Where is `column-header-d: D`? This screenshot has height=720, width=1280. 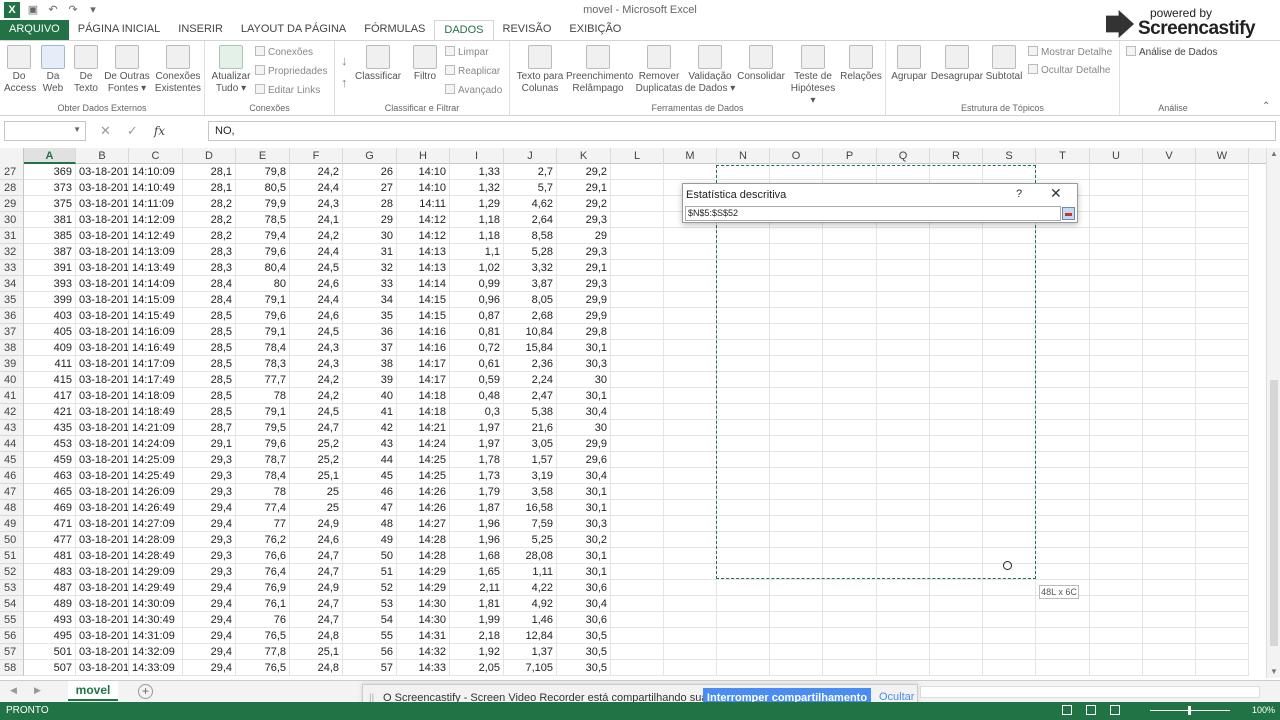
column-header-d: D is located at coordinates (209, 156).